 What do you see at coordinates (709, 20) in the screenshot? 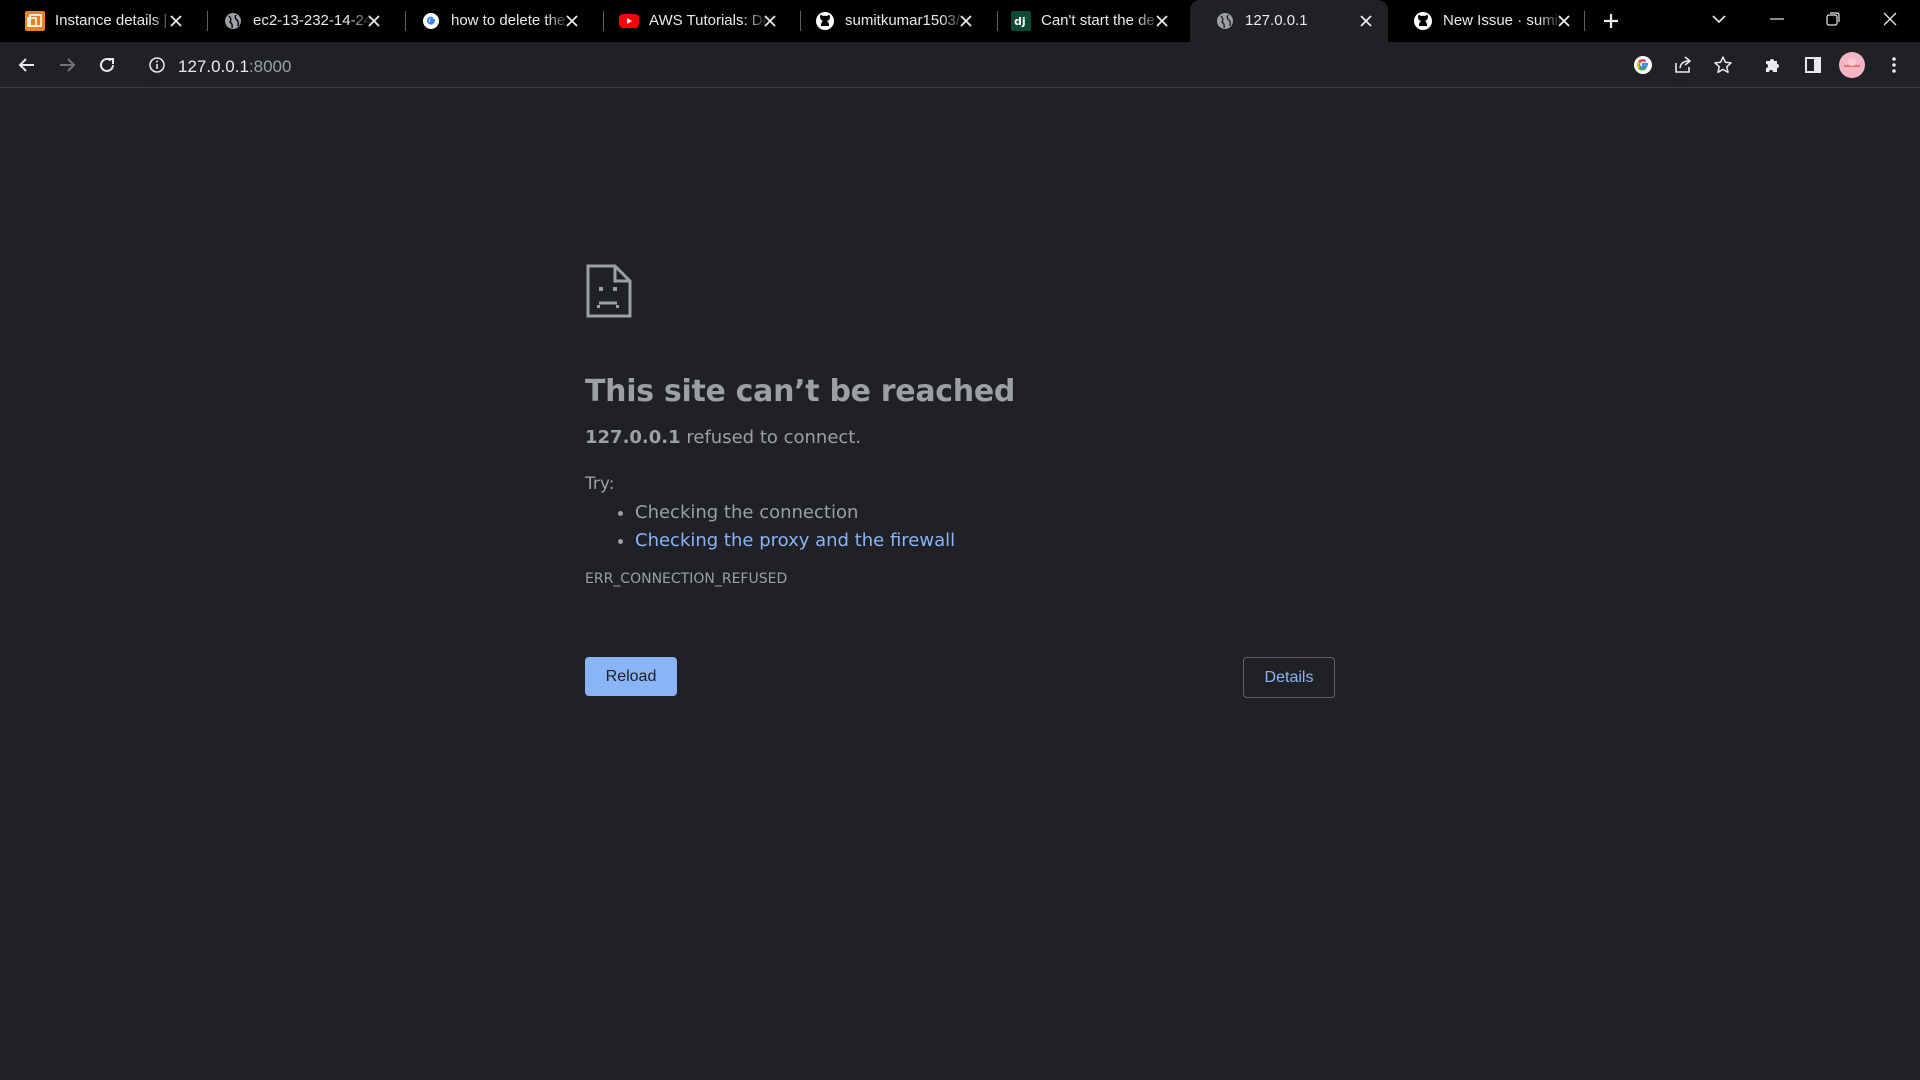
I see `tab-title: AWS Tutorials: De` at bounding box center [709, 20].